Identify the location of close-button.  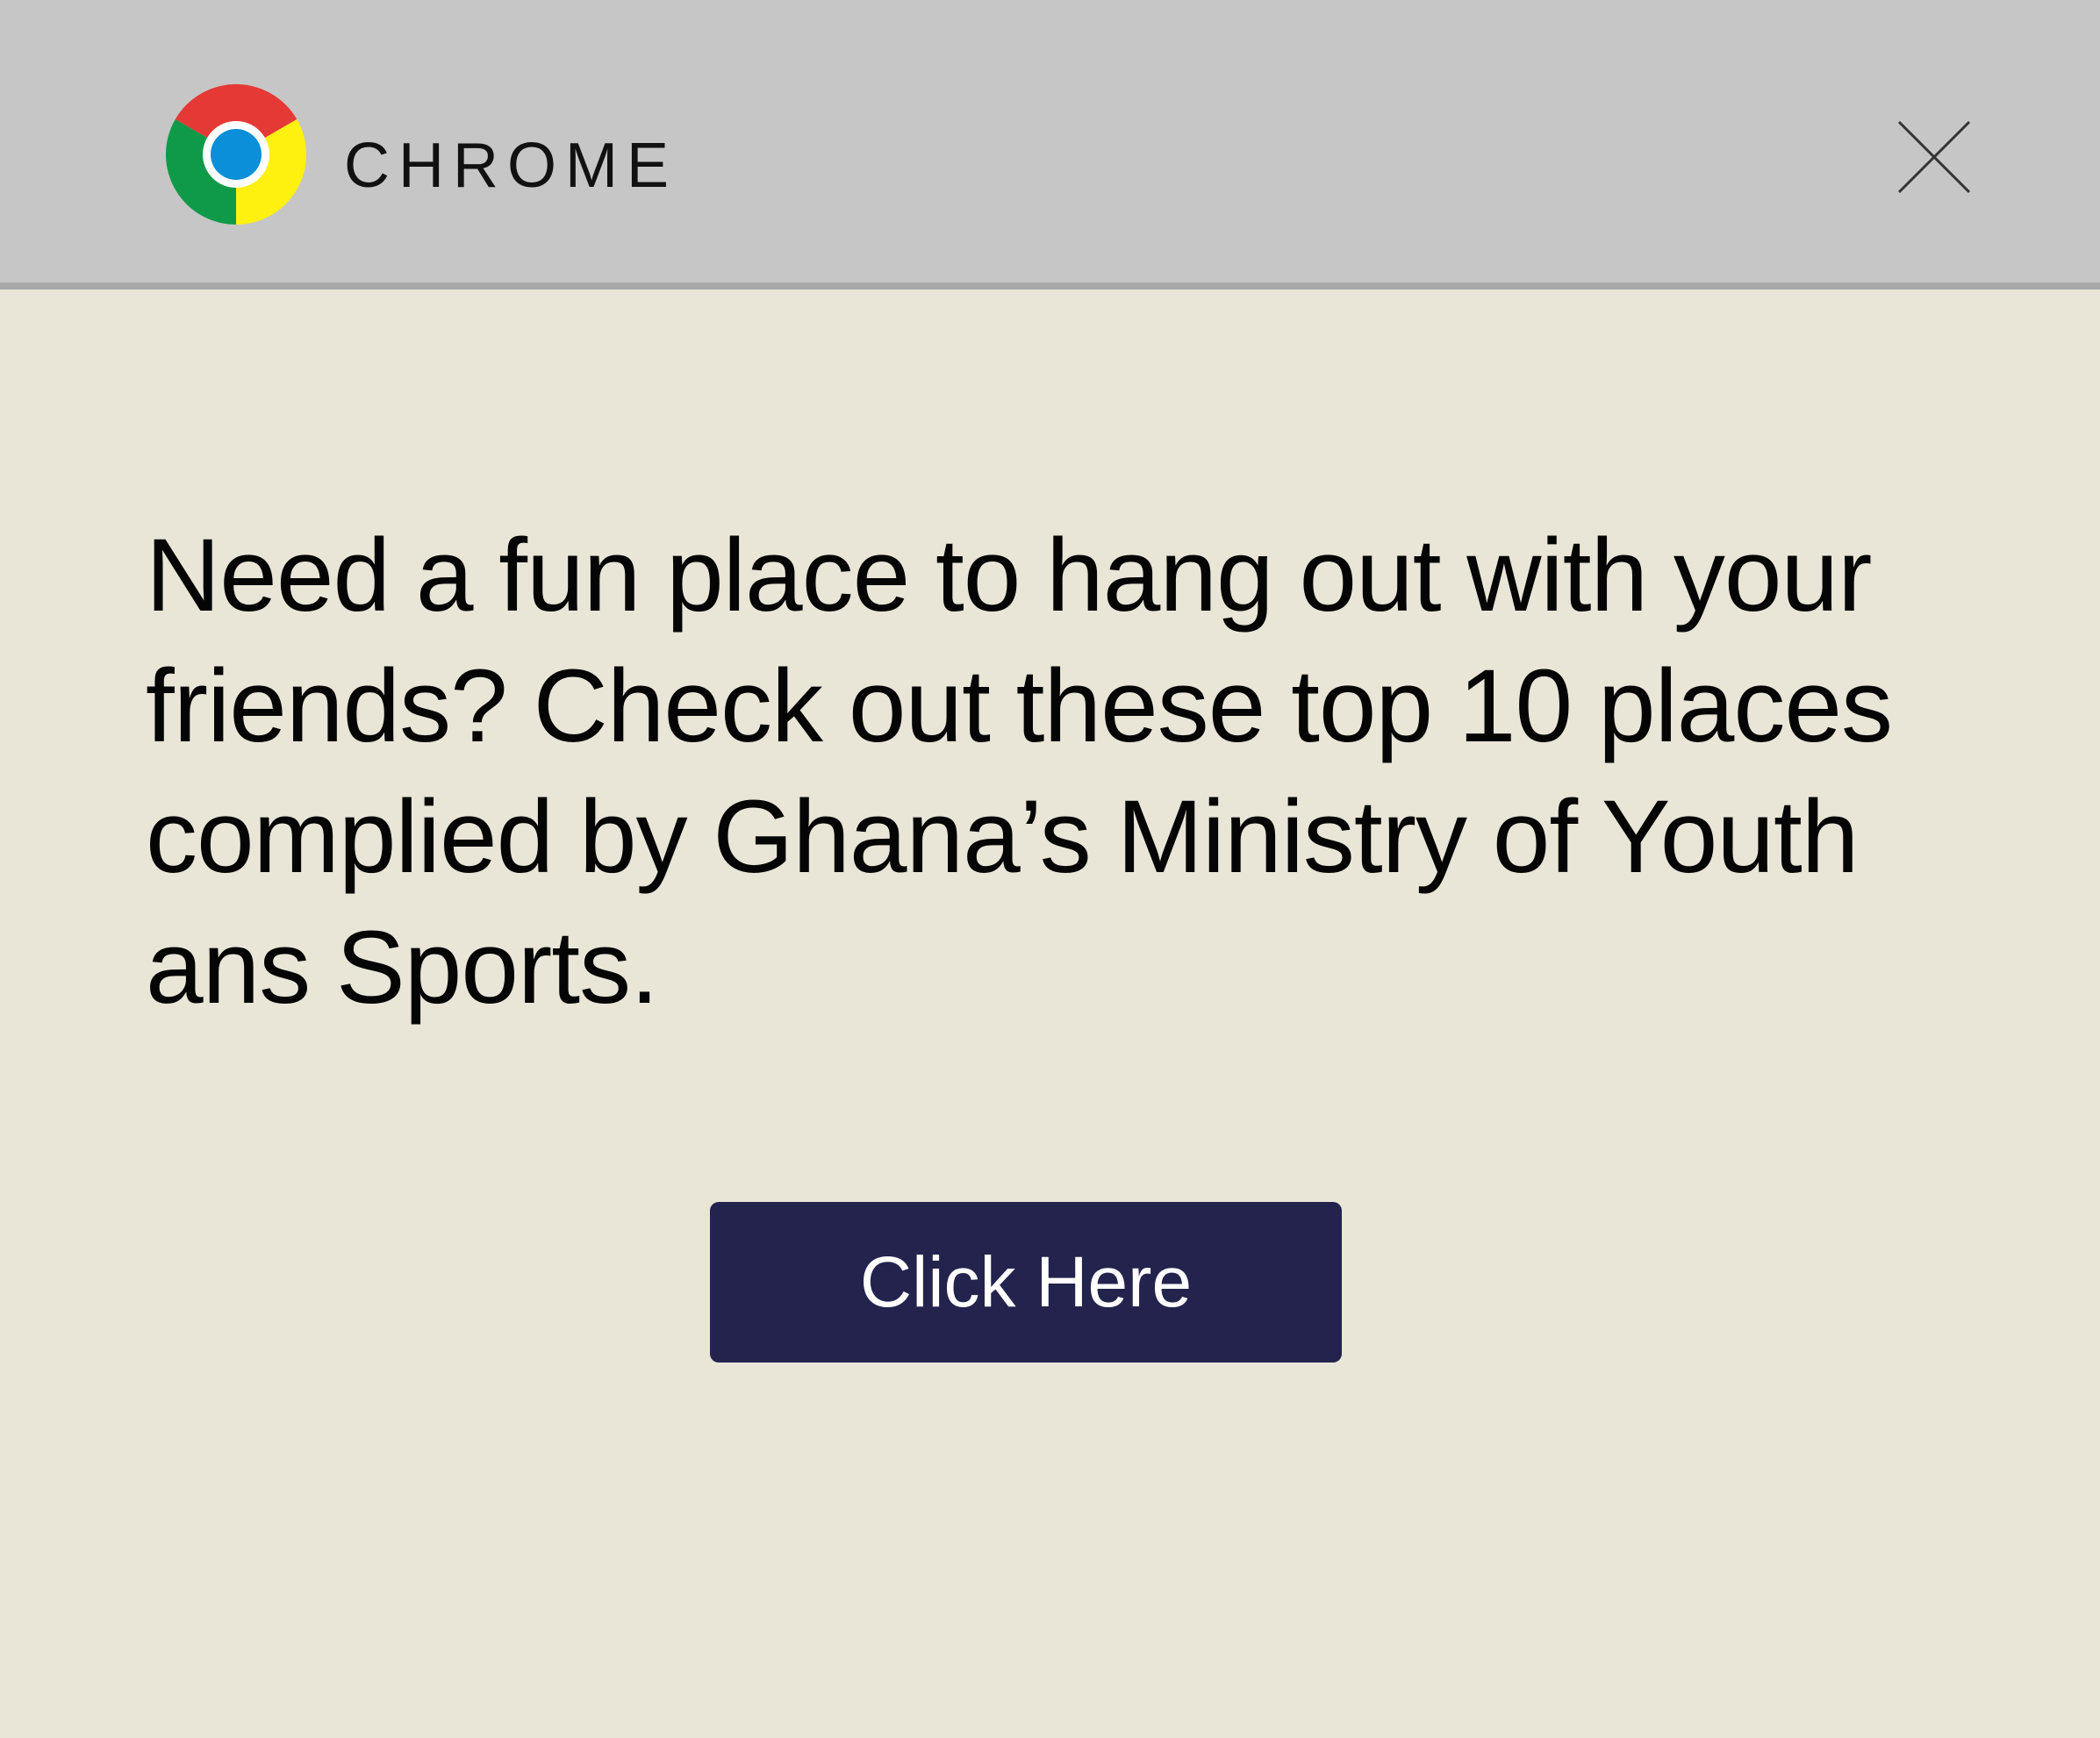
(1934, 157).